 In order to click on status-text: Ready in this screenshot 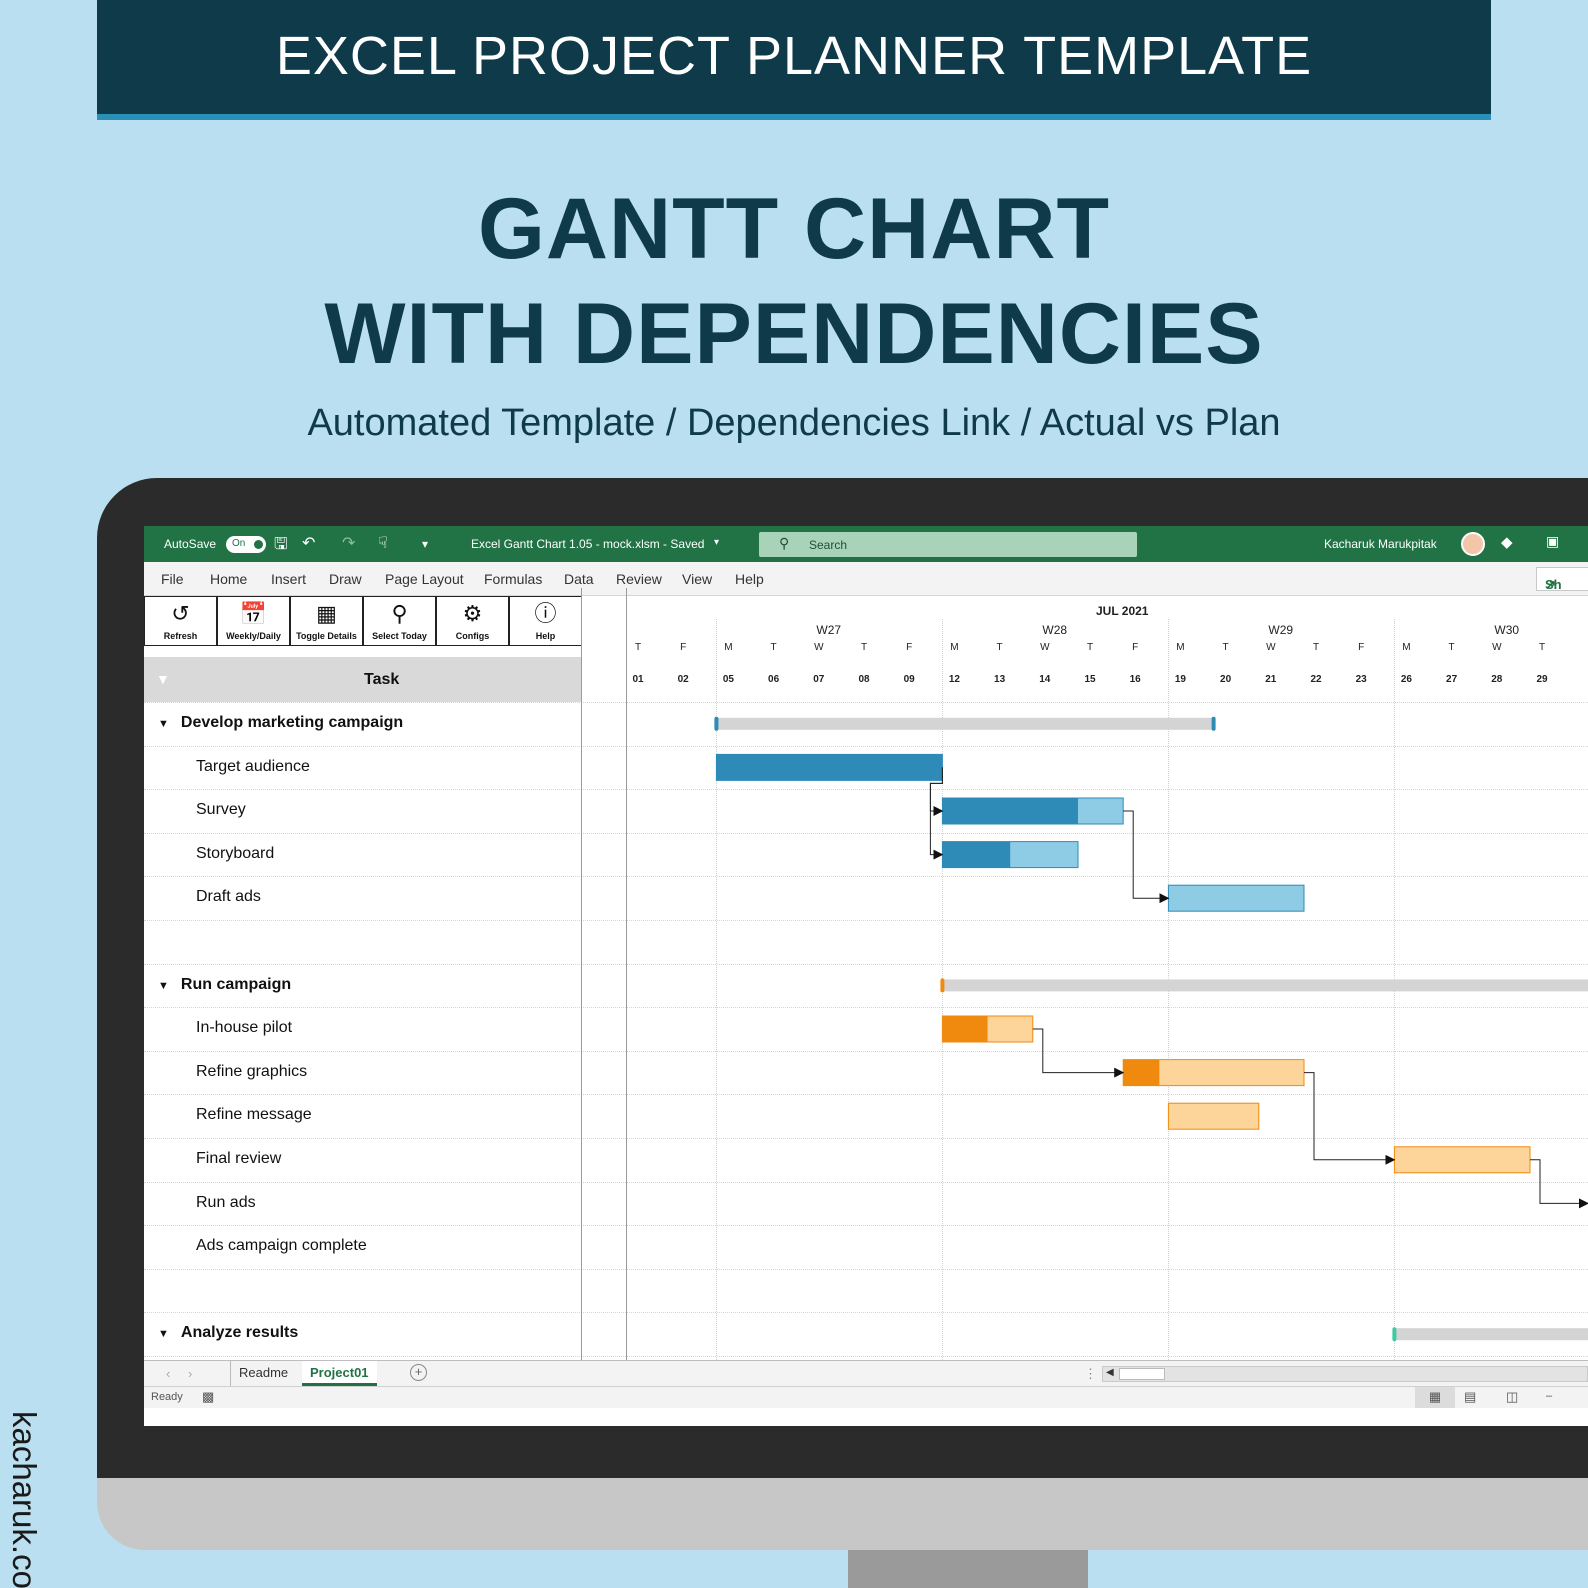, I will do `click(167, 1397)`.